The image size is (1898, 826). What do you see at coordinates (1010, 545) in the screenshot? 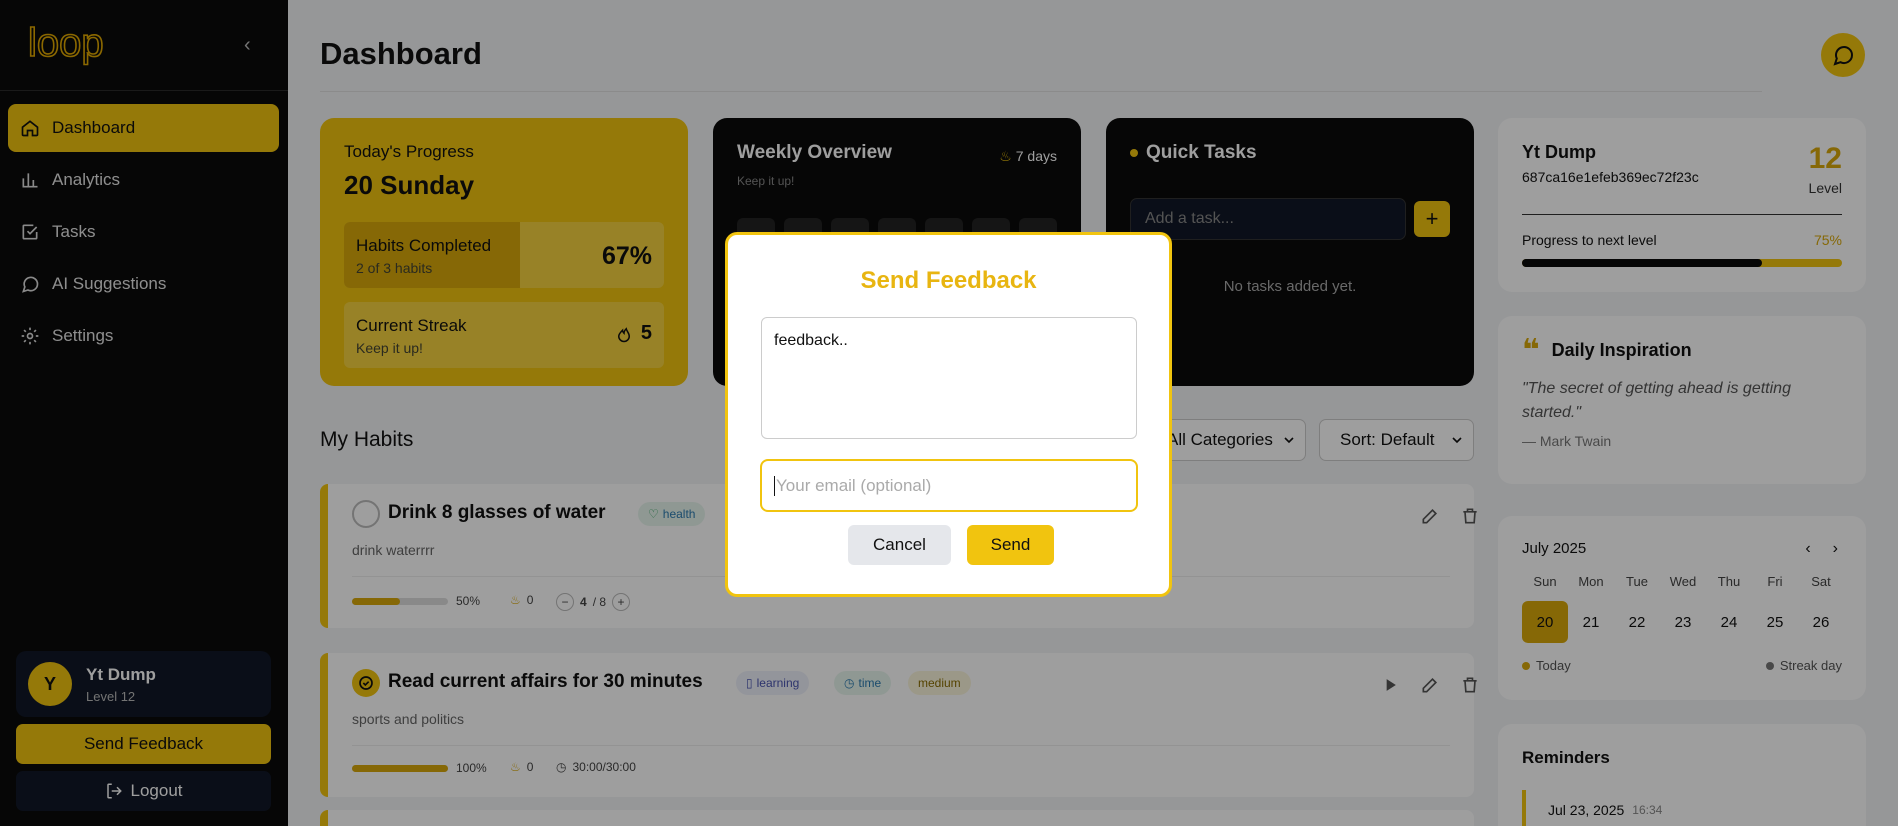
I see `send-button: Send` at bounding box center [1010, 545].